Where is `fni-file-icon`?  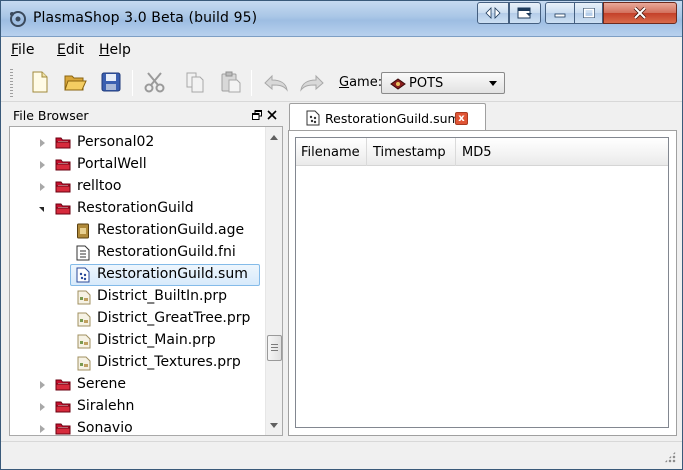
fni-file-icon is located at coordinates (83, 254).